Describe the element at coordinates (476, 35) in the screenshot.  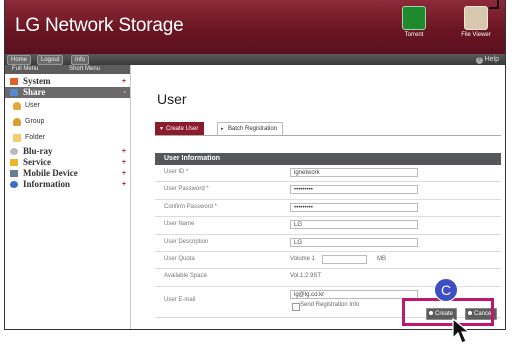
I see `file-viewer-label: File Viewer` at that location.